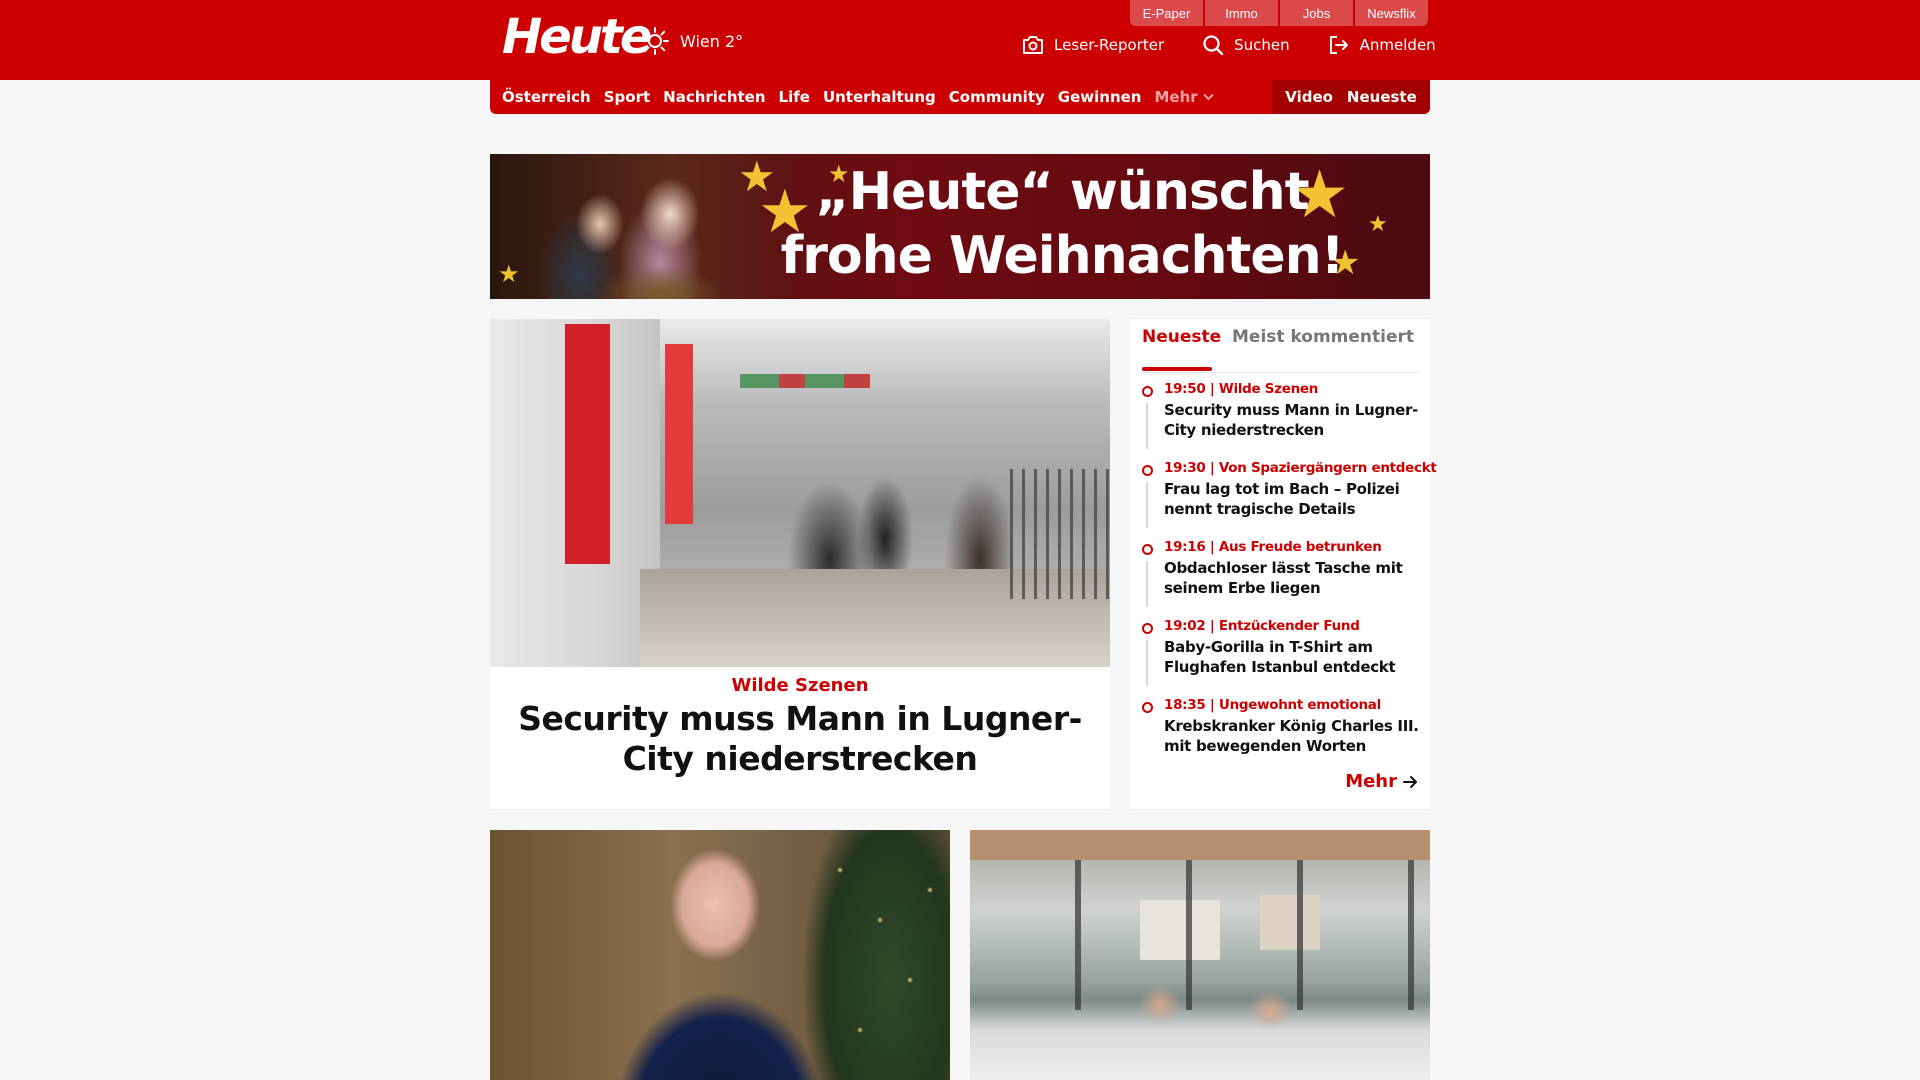 The width and height of the screenshot is (1920, 1080). Describe the element at coordinates (1338, 45) in the screenshot. I see `login-icon` at that location.